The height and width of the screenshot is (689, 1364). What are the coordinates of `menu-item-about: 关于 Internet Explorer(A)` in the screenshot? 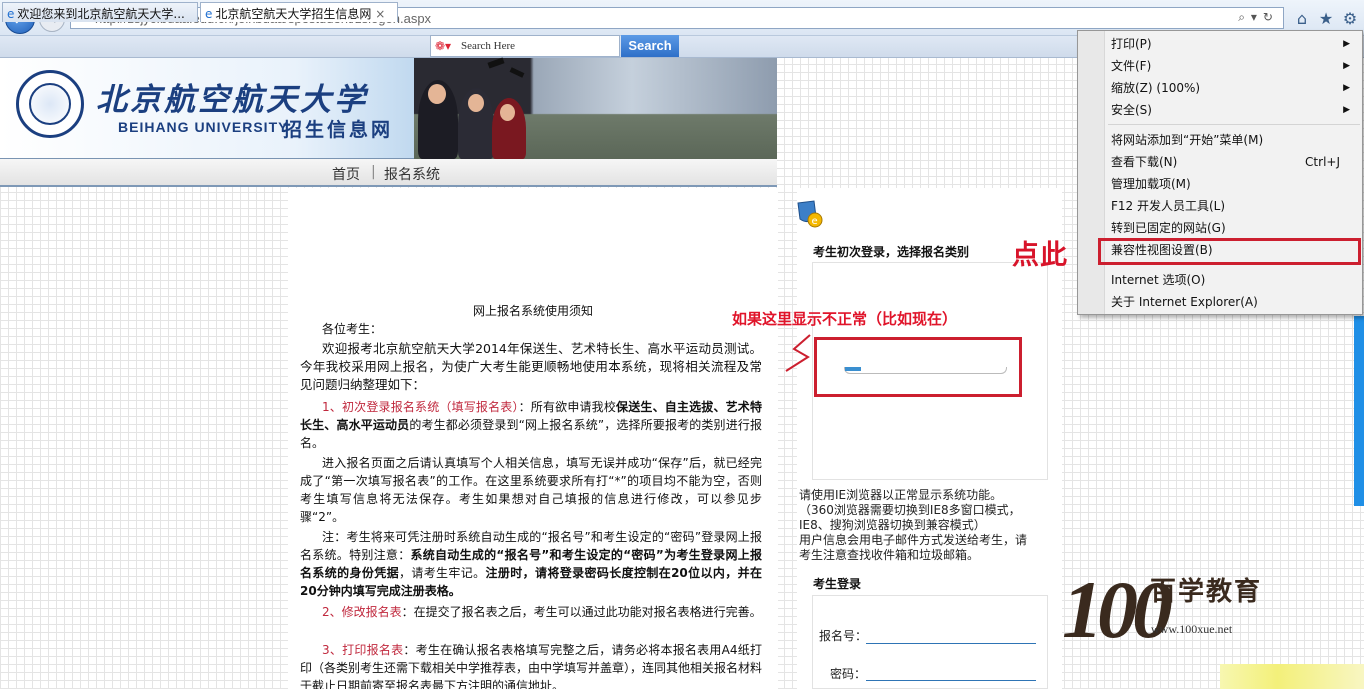 It's located at (1219, 302).